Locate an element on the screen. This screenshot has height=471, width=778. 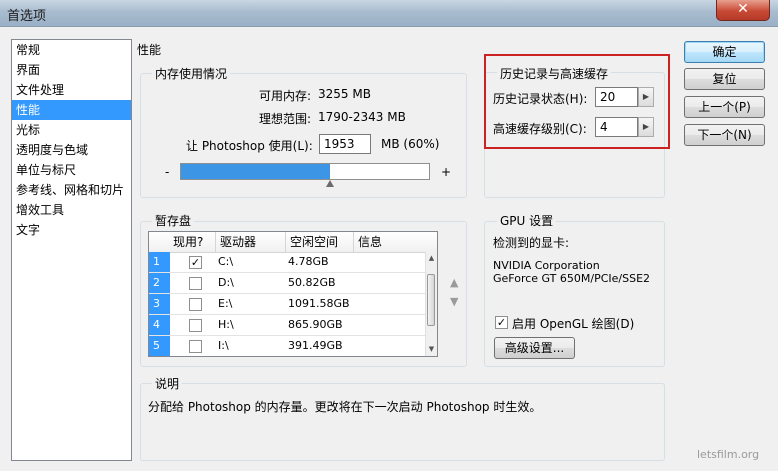
nav-item: 单位与标尺 is located at coordinates (71, 170).